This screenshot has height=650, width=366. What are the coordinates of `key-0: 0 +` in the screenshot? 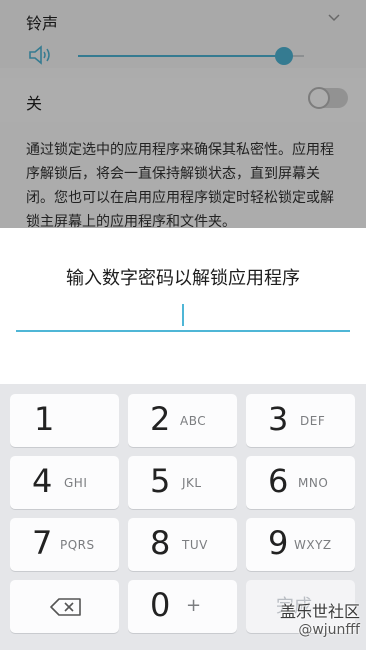 It's located at (182, 606).